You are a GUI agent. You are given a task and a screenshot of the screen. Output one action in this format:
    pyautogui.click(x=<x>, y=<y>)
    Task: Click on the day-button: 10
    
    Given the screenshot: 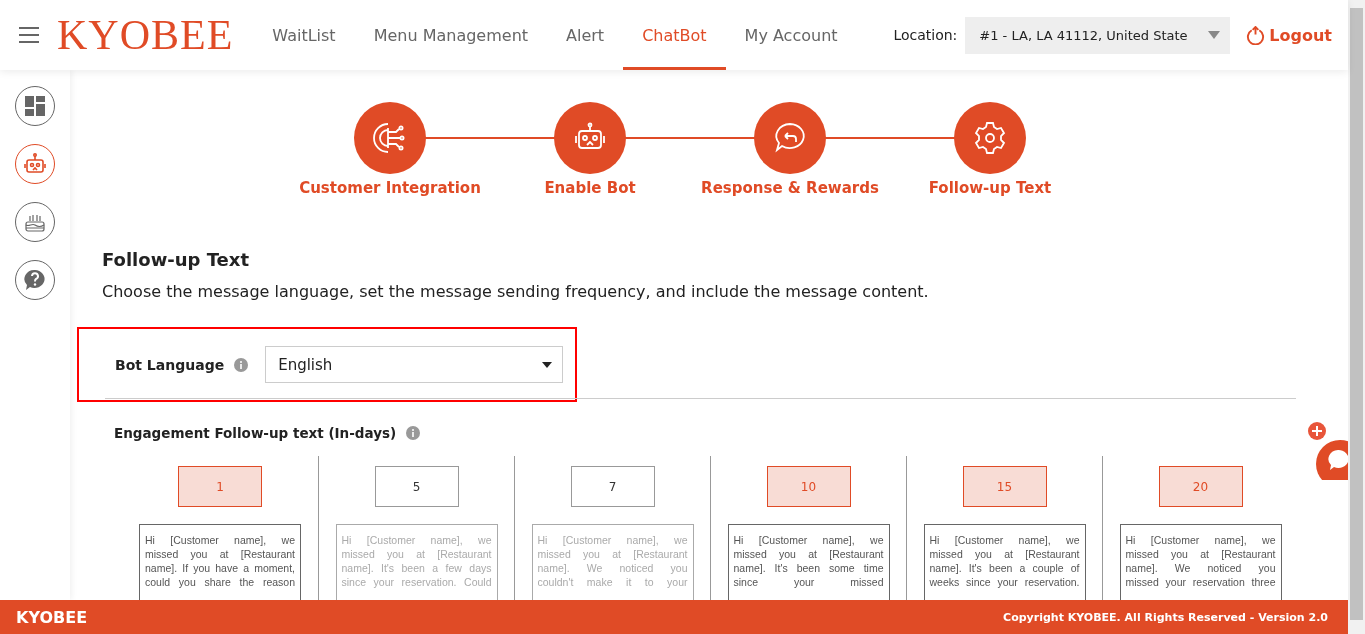 What is the action you would take?
    pyautogui.click(x=808, y=486)
    